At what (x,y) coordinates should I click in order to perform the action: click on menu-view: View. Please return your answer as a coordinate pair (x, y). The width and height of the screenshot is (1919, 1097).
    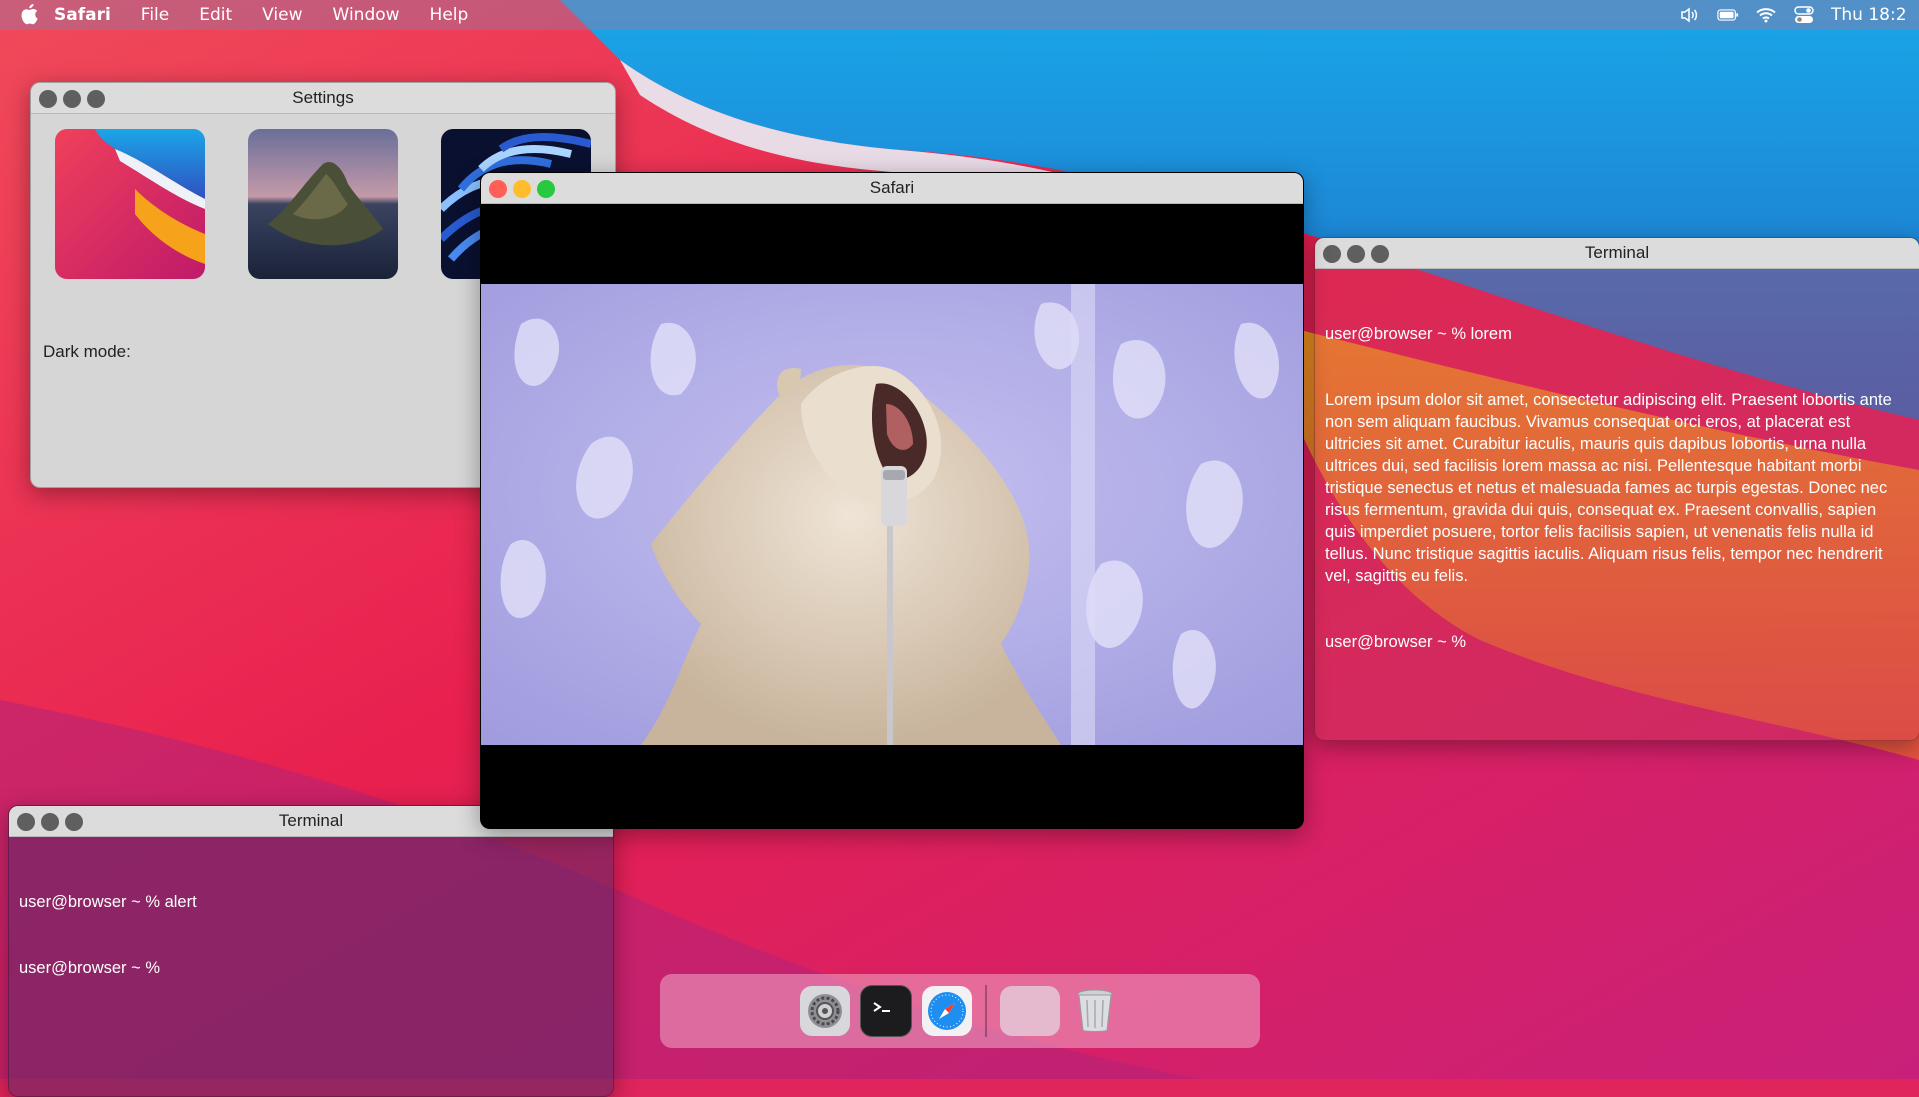
    Looking at the image, I should click on (282, 15).